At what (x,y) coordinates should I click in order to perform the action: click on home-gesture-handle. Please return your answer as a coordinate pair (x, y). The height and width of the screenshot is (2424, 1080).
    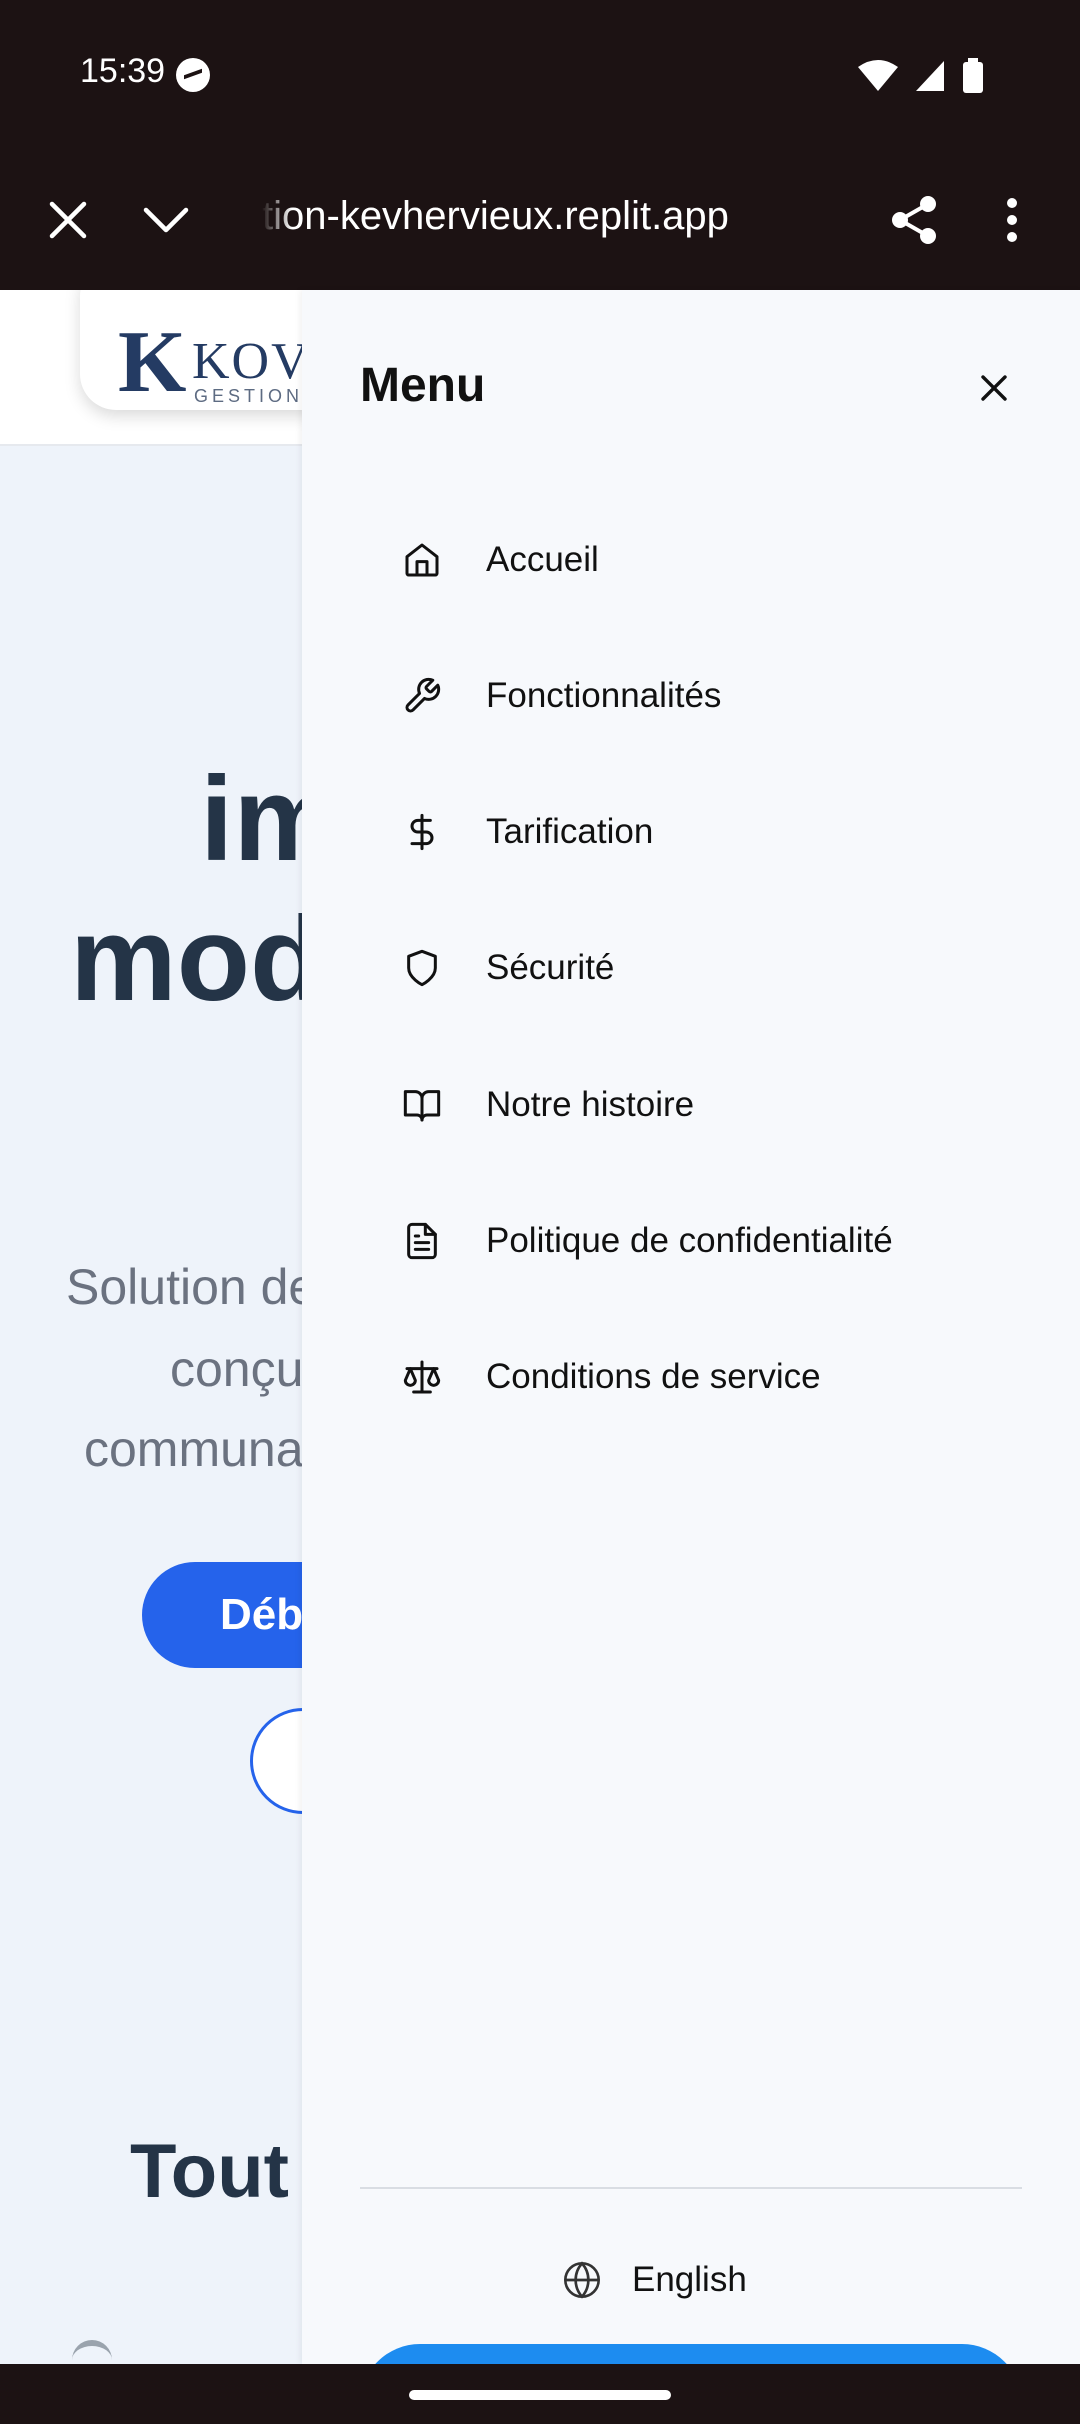
    Looking at the image, I should click on (540, 2395).